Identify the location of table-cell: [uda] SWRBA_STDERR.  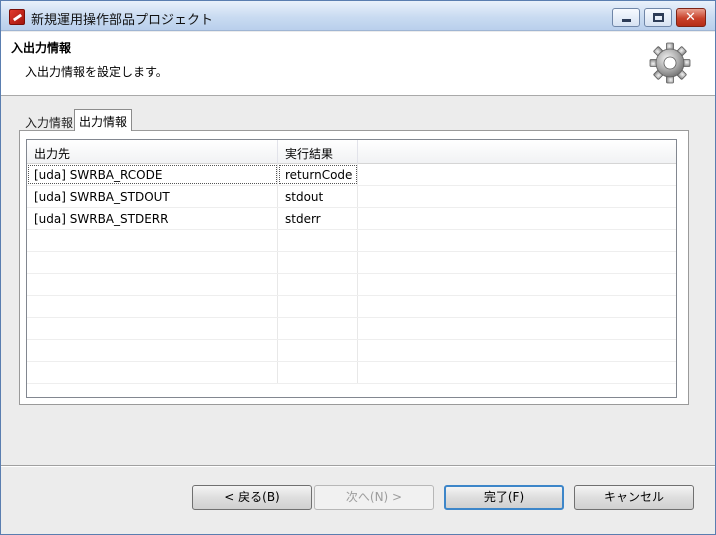
(152, 218).